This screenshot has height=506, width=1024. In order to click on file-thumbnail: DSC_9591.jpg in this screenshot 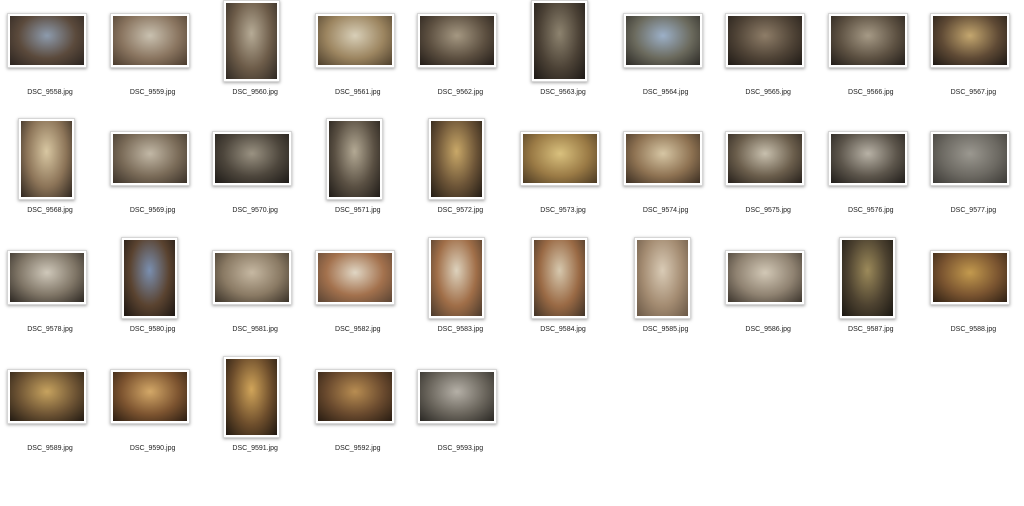, I will do `click(260, 415)`.